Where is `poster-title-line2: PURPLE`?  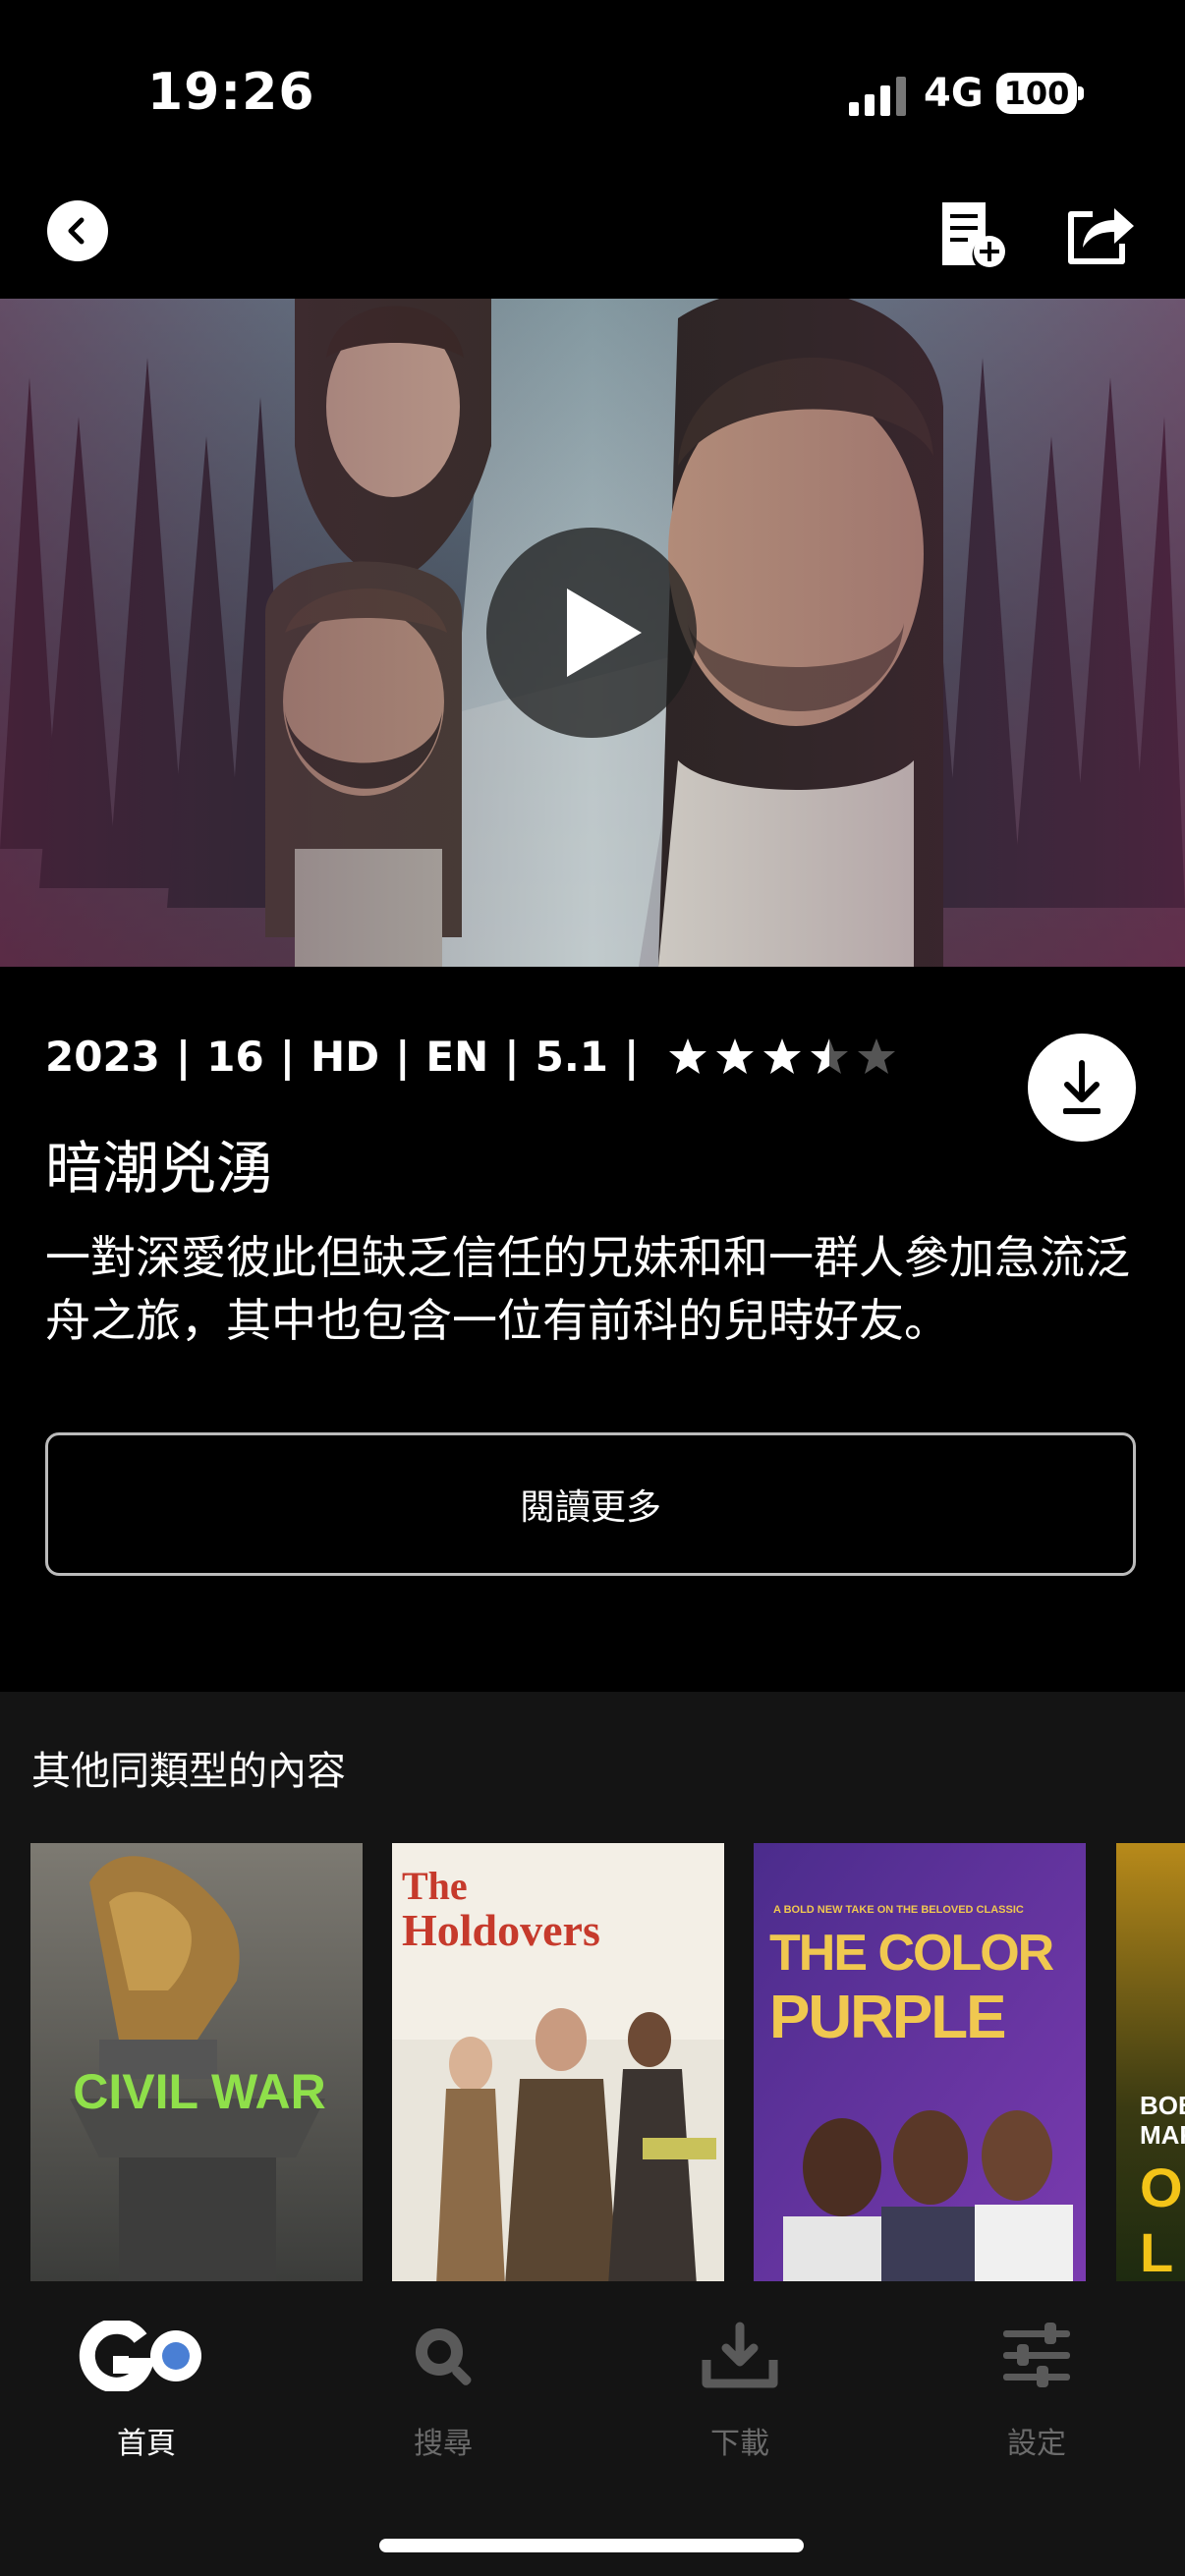
poster-title-line2: PURPLE is located at coordinates (888, 2017).